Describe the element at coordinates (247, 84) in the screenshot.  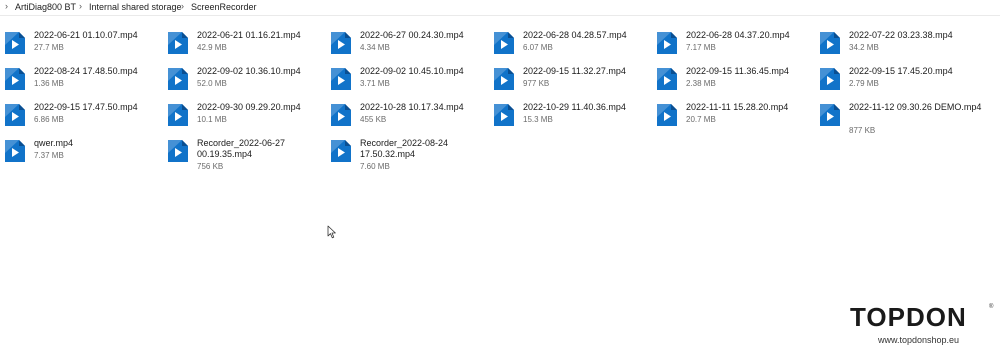
I see `file-item: 2022-09-02 10.36.10.mp4 52.0 MB` at that location.